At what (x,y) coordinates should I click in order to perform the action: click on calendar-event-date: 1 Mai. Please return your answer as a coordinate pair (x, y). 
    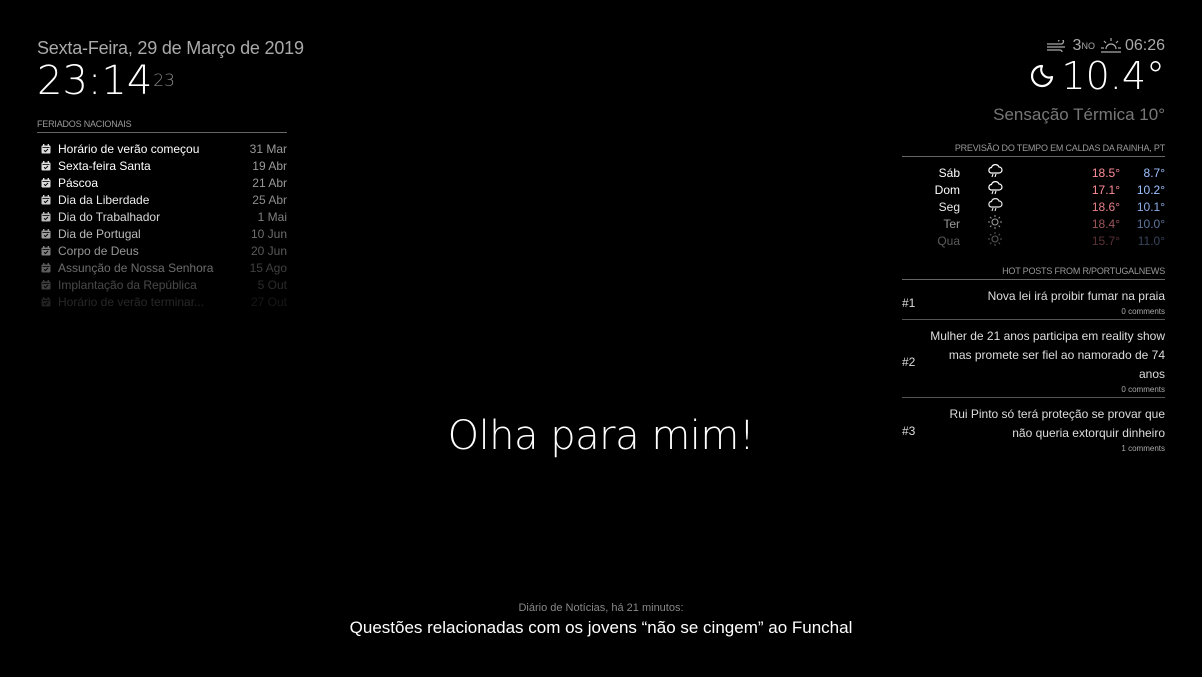
    Looking at the image, I should click on (272, 216).